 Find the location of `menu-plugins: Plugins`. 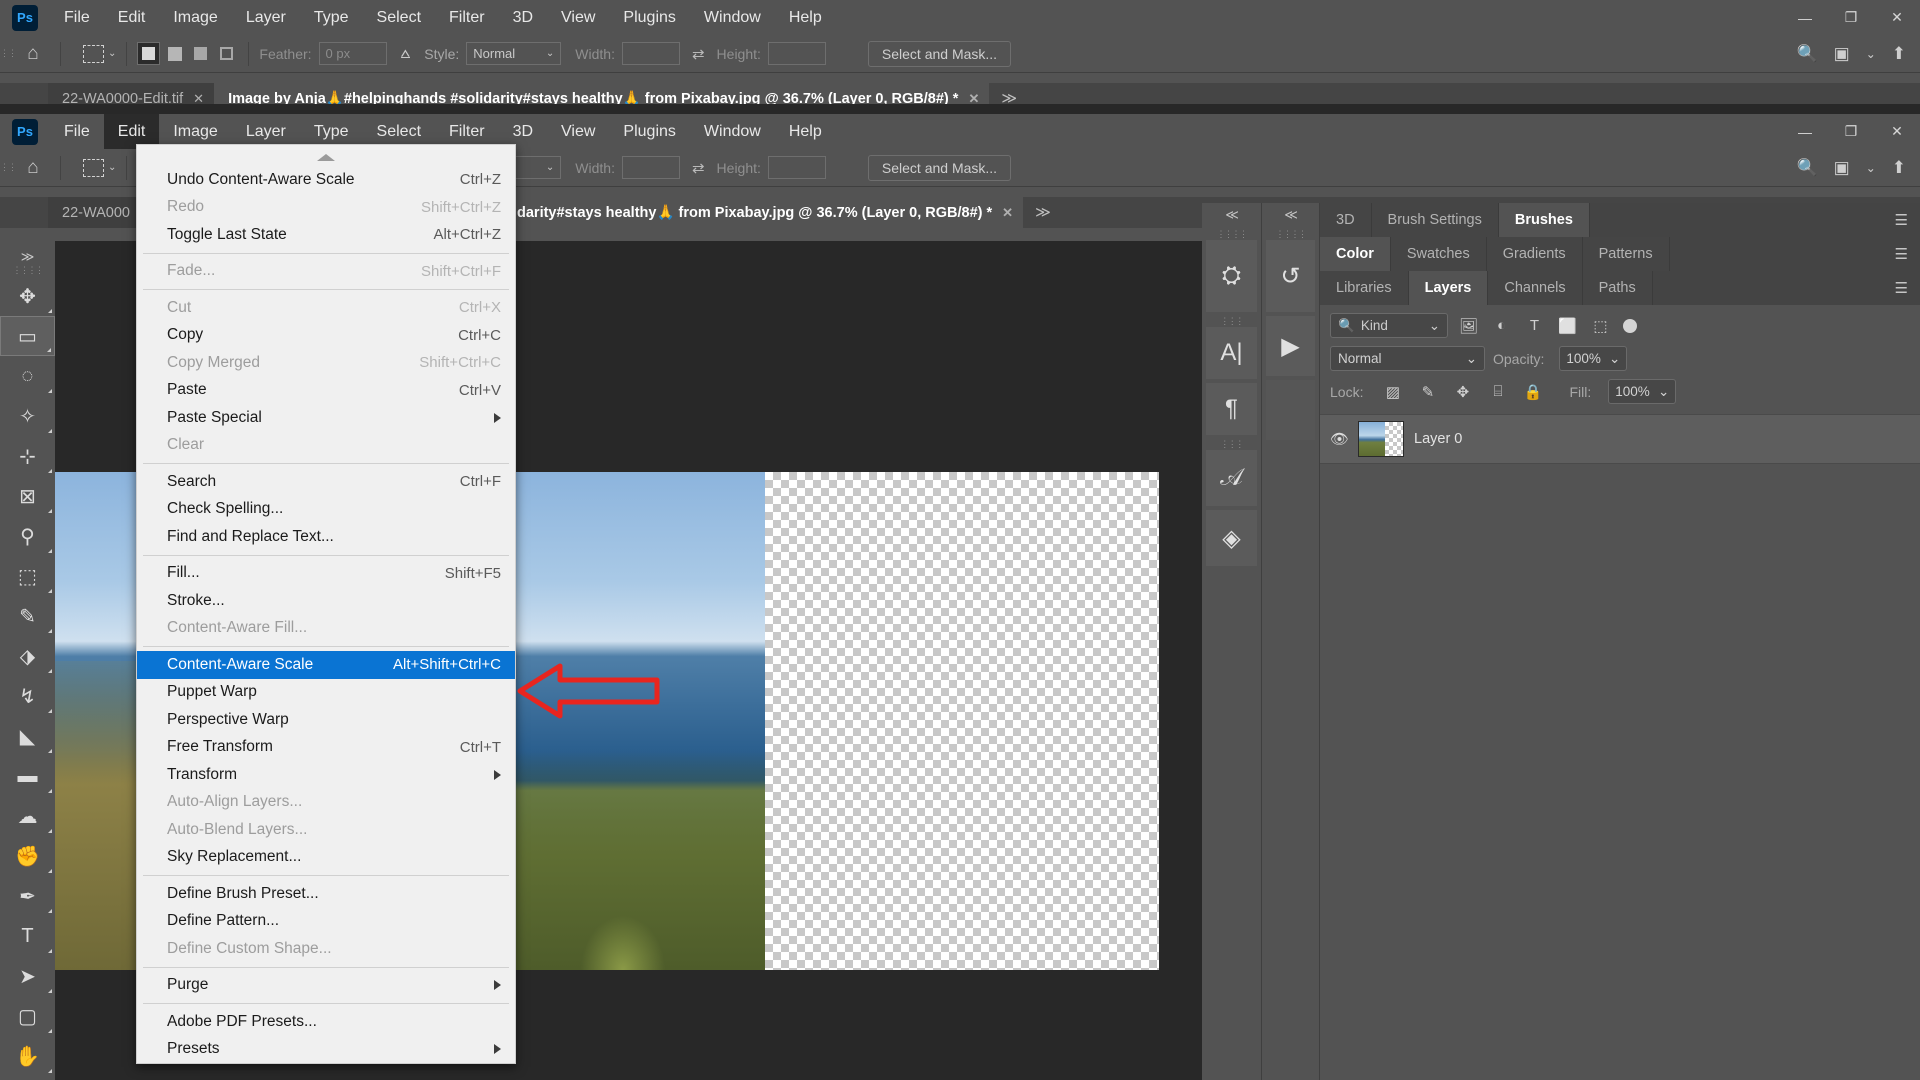

menu-plugins: Plugins is located at coordinates (649, 17).